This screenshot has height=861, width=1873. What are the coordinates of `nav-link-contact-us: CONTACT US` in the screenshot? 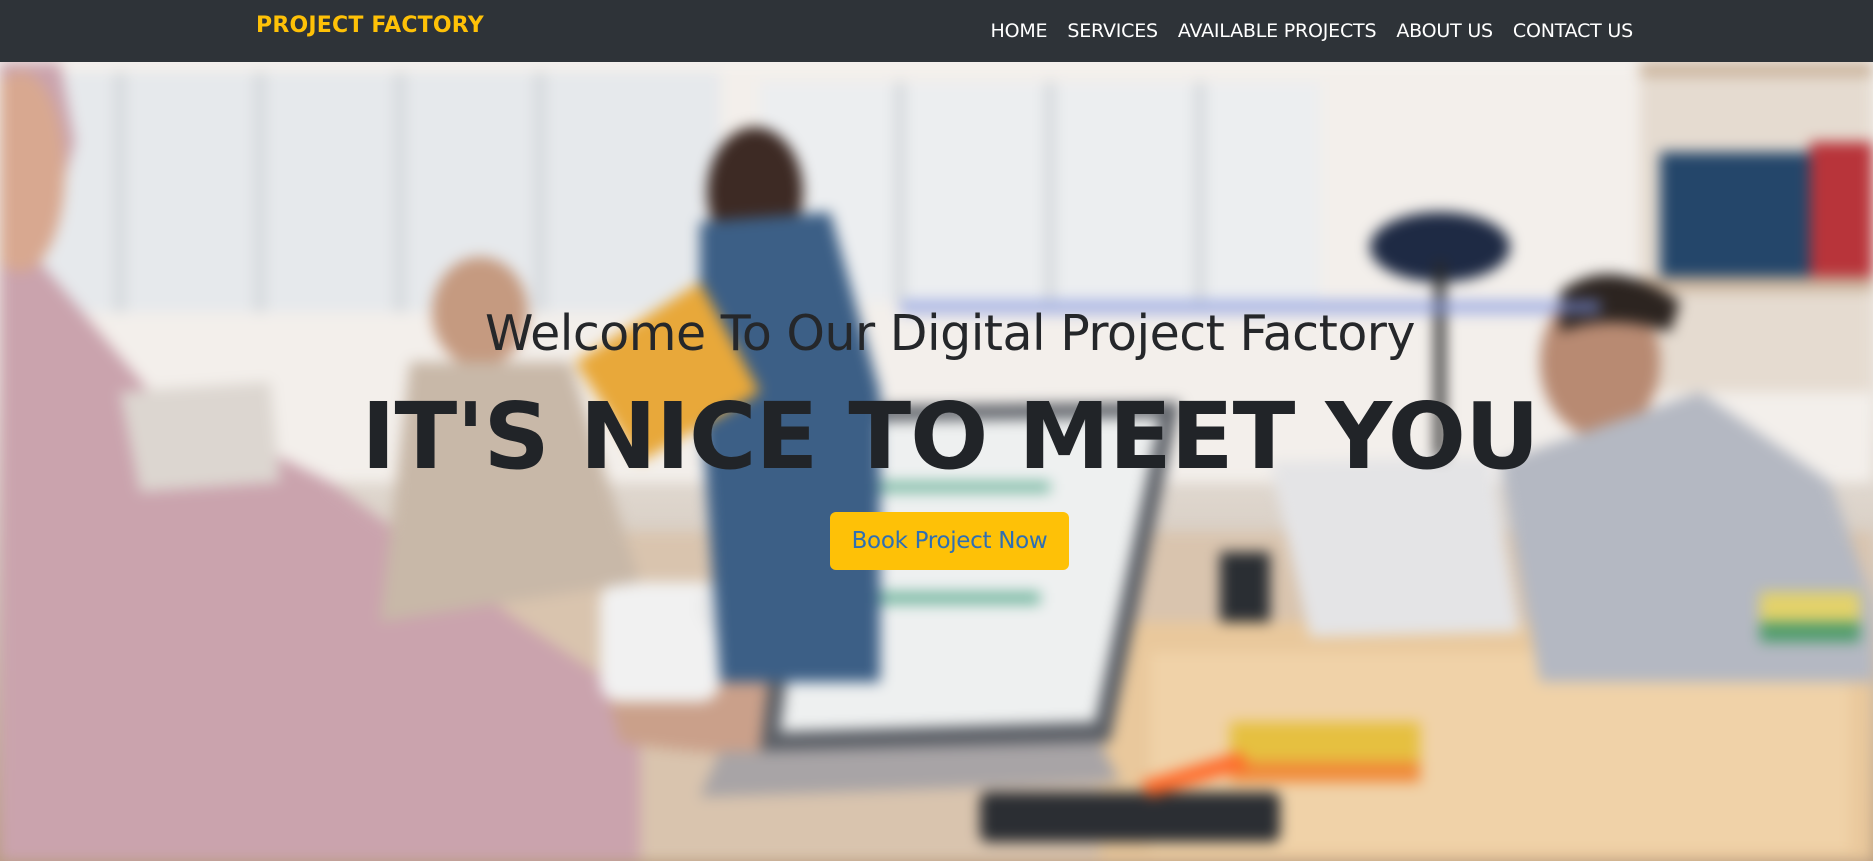 It's located at (1573, 31).